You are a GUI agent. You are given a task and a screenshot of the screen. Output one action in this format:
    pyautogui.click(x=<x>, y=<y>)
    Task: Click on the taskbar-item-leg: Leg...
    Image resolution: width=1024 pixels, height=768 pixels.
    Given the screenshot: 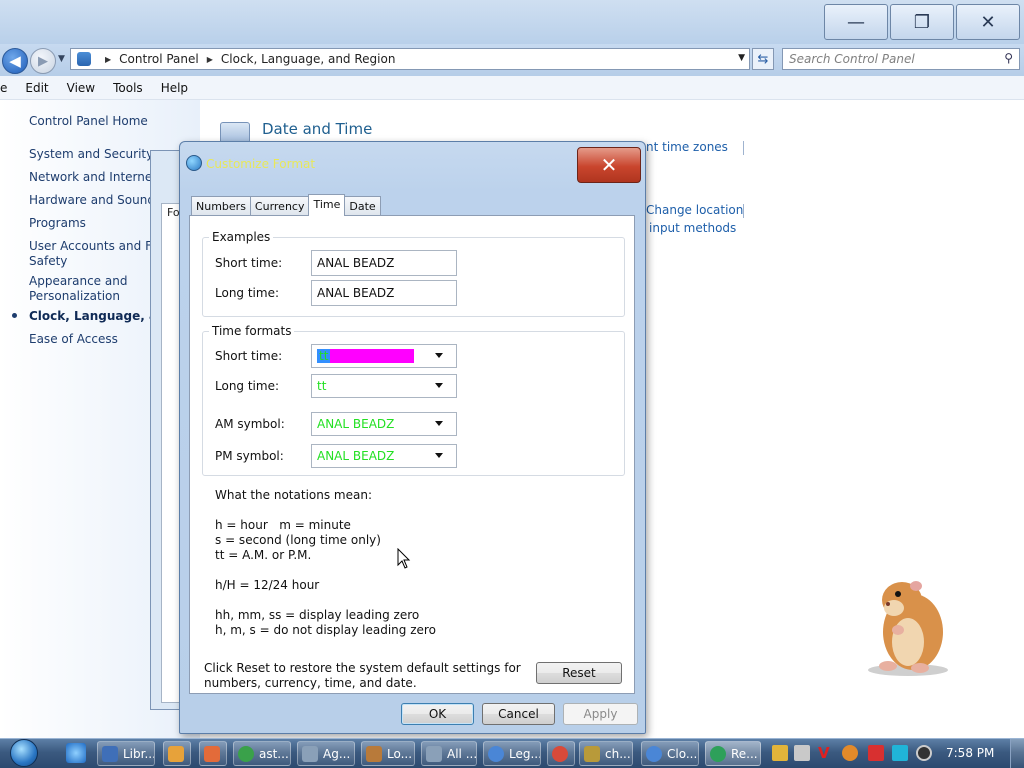 What is the action you would take?
    pyautogui.click(x=512, y=753)
    